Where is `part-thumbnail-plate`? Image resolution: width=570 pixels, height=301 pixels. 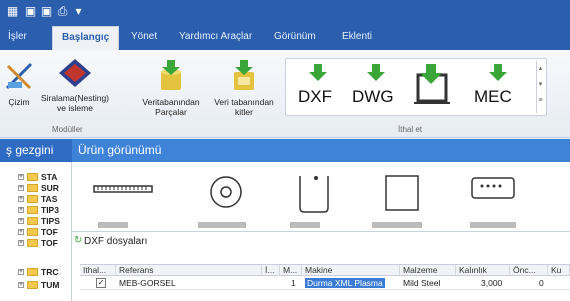
part-thumbnail-plate is located at coordinates (493, 187).